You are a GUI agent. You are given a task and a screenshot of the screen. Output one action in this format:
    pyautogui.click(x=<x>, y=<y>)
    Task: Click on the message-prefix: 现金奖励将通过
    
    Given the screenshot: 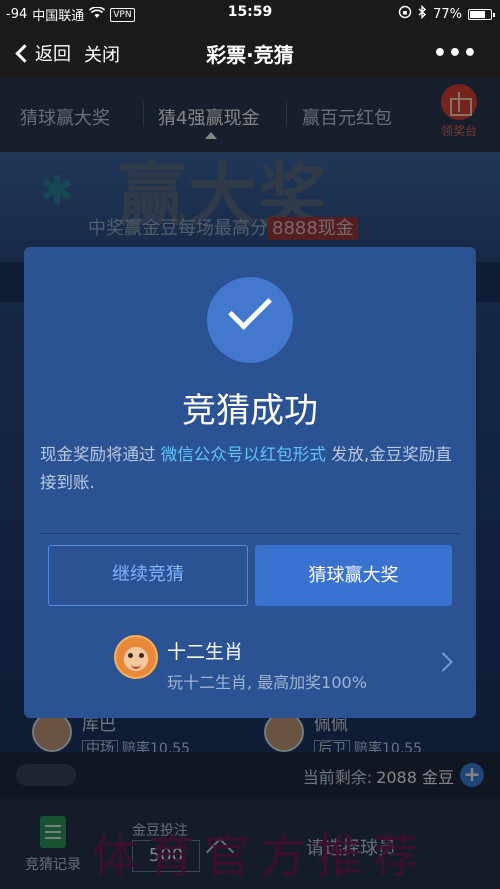 What is the action you would take?
    pyautogui.click(x=98, y=454)
    